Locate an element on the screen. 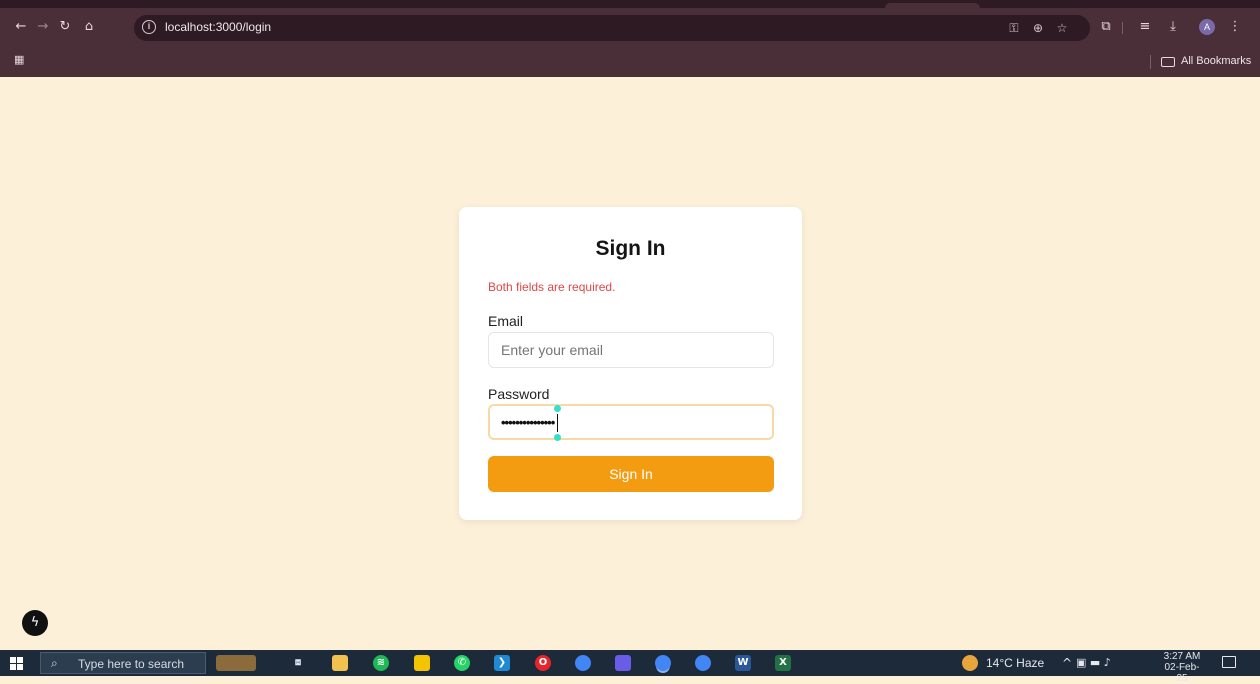  toolbar-divider is located at coordinates (1122, 28).